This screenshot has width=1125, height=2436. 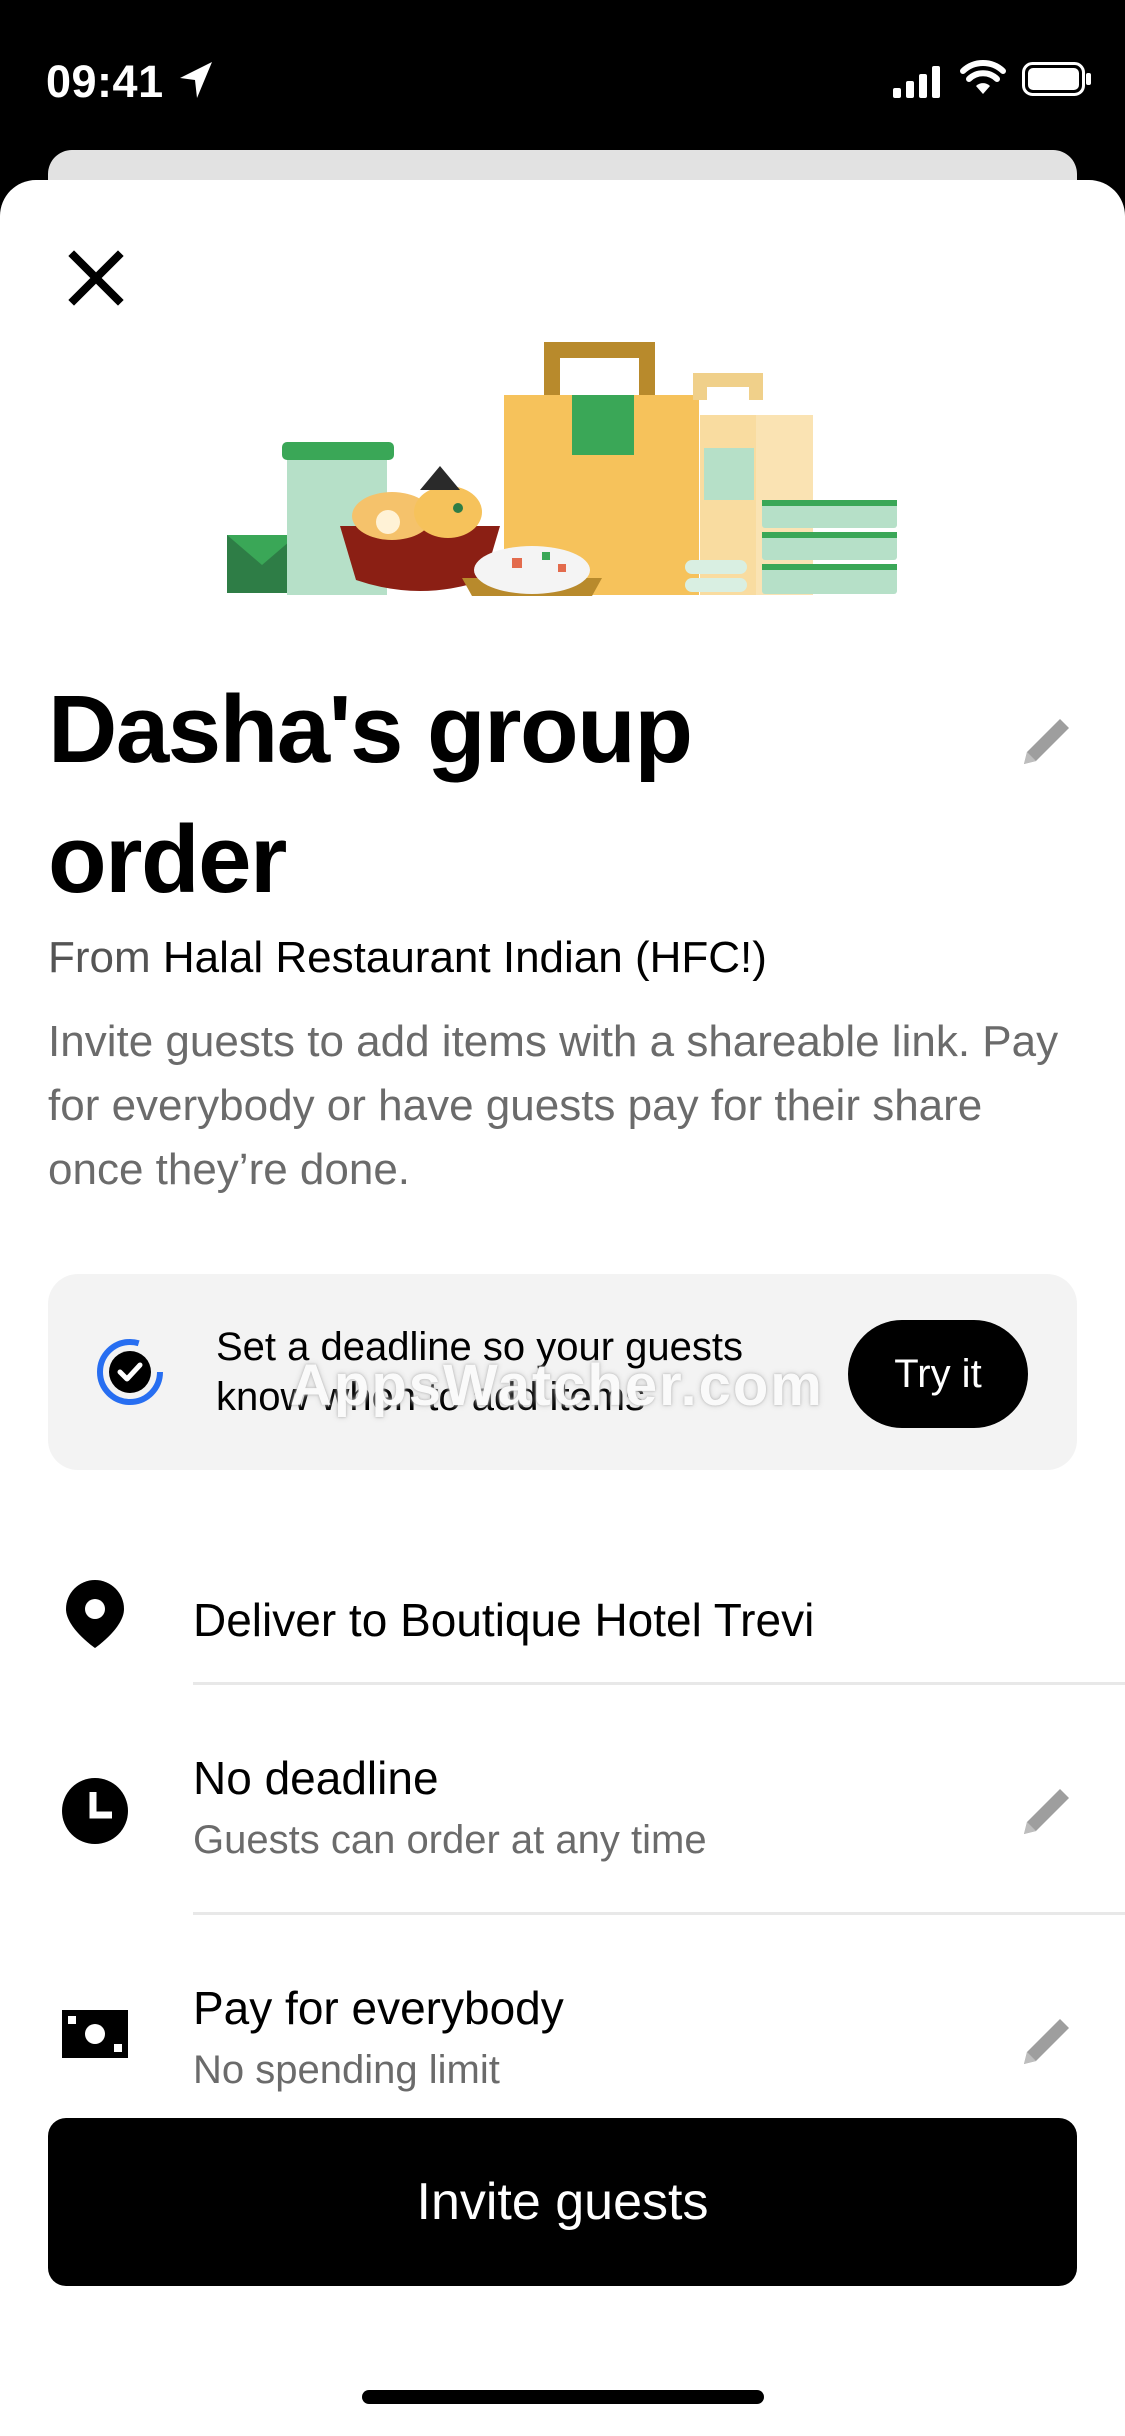 I want to click on deadline-subtitle: Guests can order at any time, so click(x=450, y=1840).